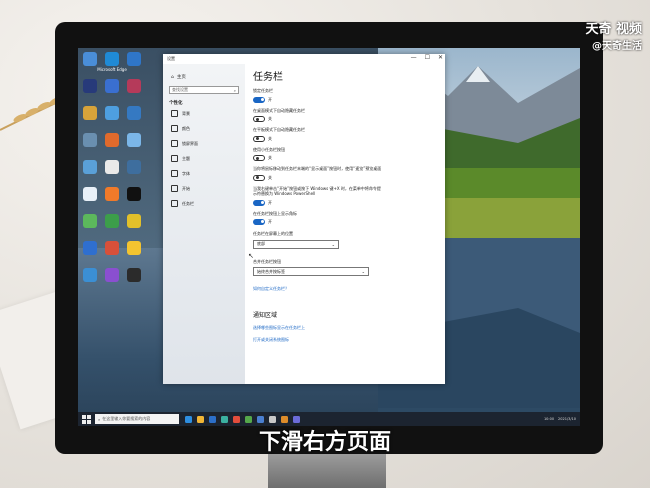 This screenshot has height=488, width=650. What do you see at coordinates (208, 77) in the screenshot?
I see `nav-home: ⌂ 主页` at bounding box center [208, 77].